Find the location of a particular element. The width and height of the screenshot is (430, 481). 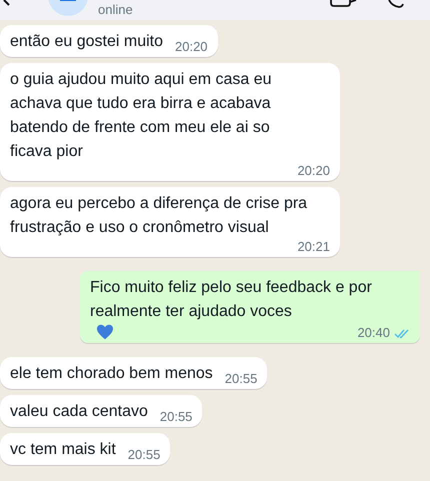

message-text: vc tem mais kit is located at coordinates (63, 450).